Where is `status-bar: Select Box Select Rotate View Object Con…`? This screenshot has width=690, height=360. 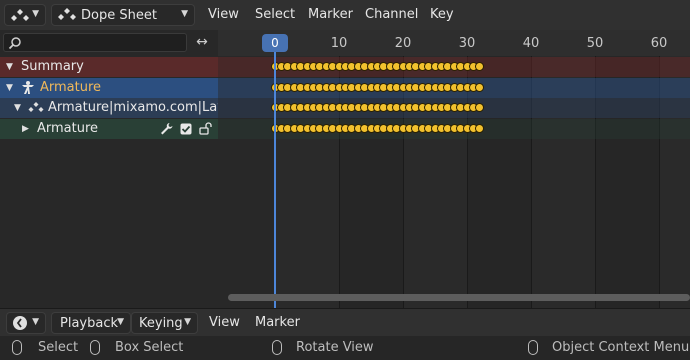 status-bar: Select Box Select Rotate View Object Con… is located at coordinates (345, 348).